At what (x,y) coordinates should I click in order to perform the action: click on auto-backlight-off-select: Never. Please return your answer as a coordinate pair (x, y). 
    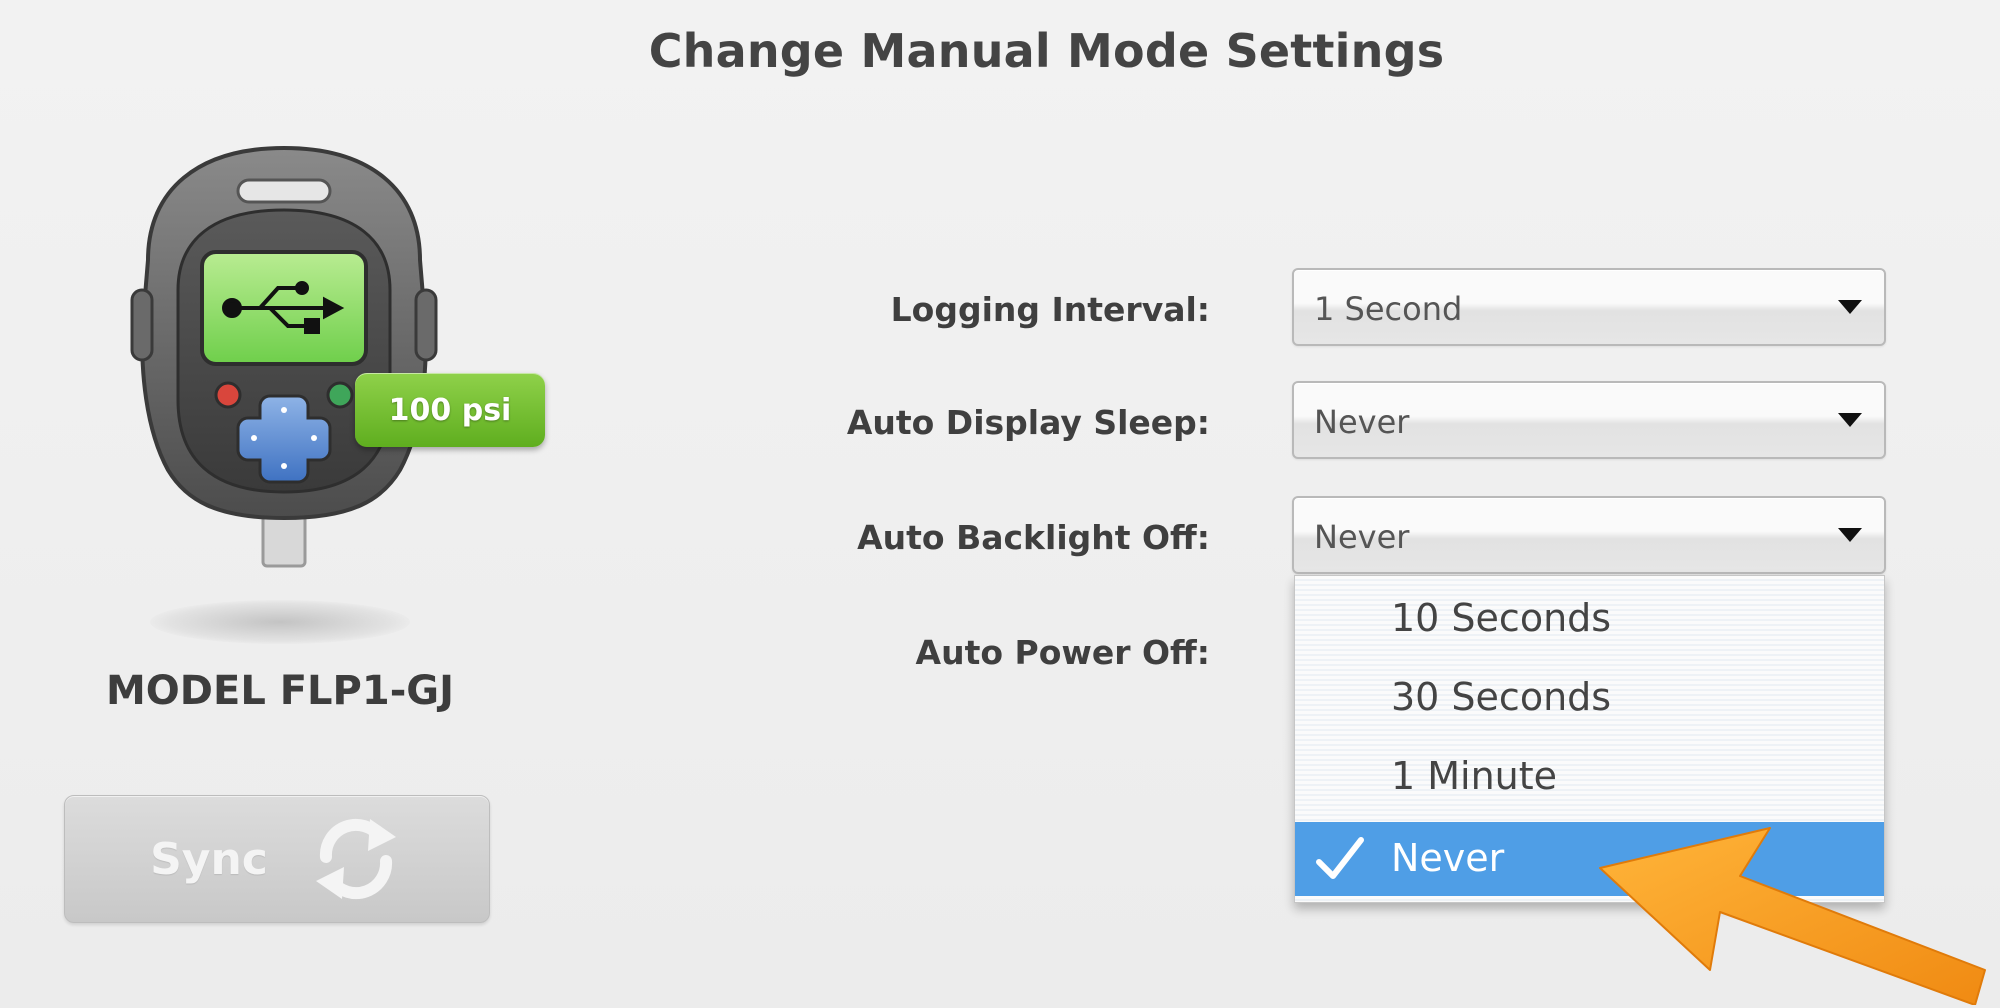
    Looking at the image, I should click on (1589, 535).